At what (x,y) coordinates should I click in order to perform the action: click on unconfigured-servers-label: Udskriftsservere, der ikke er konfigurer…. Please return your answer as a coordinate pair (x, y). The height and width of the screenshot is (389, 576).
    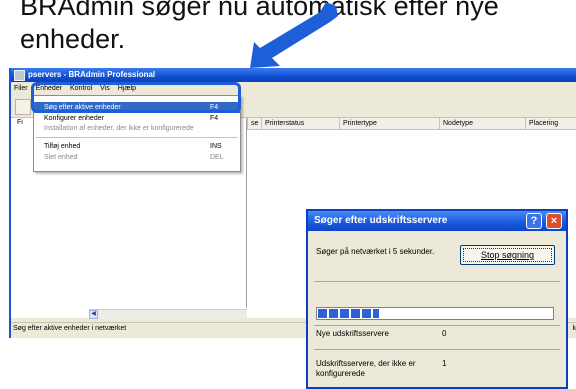
    Looking at the image, I should click on (366, 368).